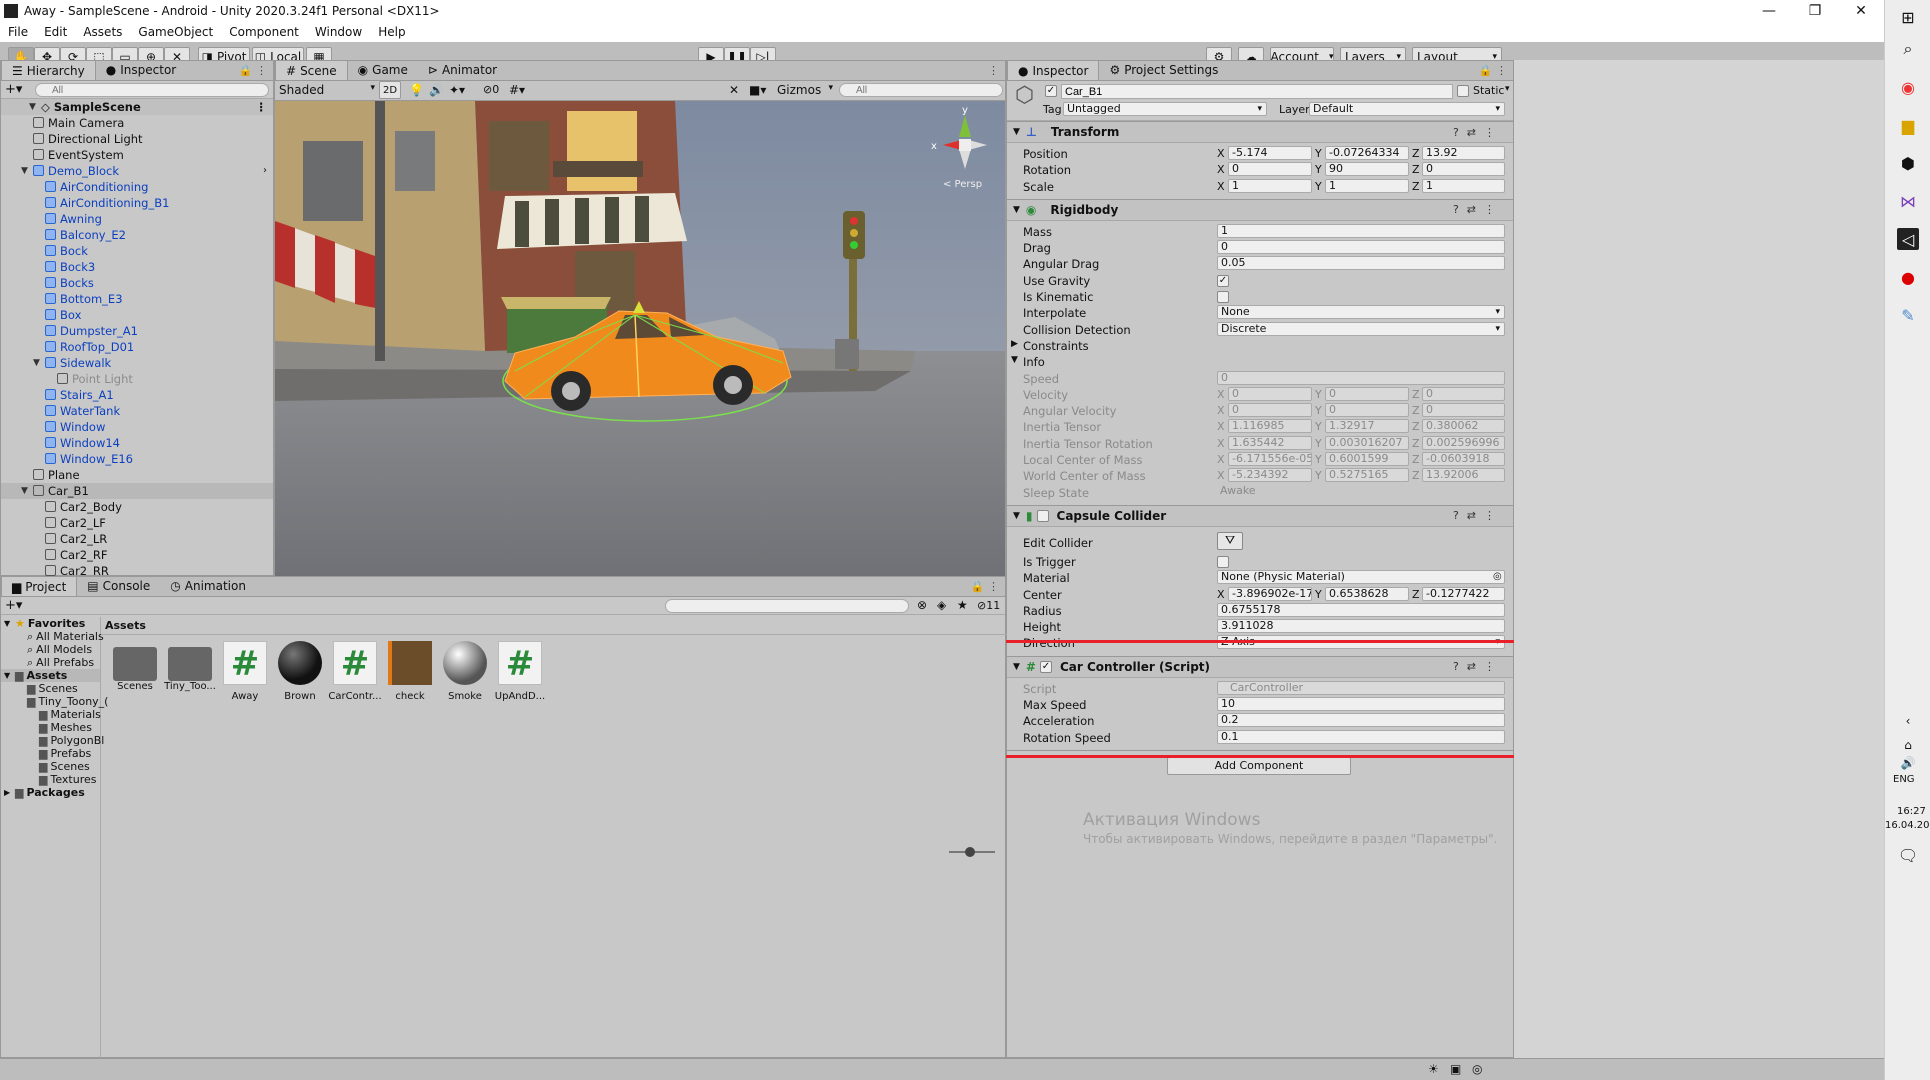 Image resolution: width=1930 pixels, height=1080 pixels. I want to click on drag-field: 0, so click(1361, 247).